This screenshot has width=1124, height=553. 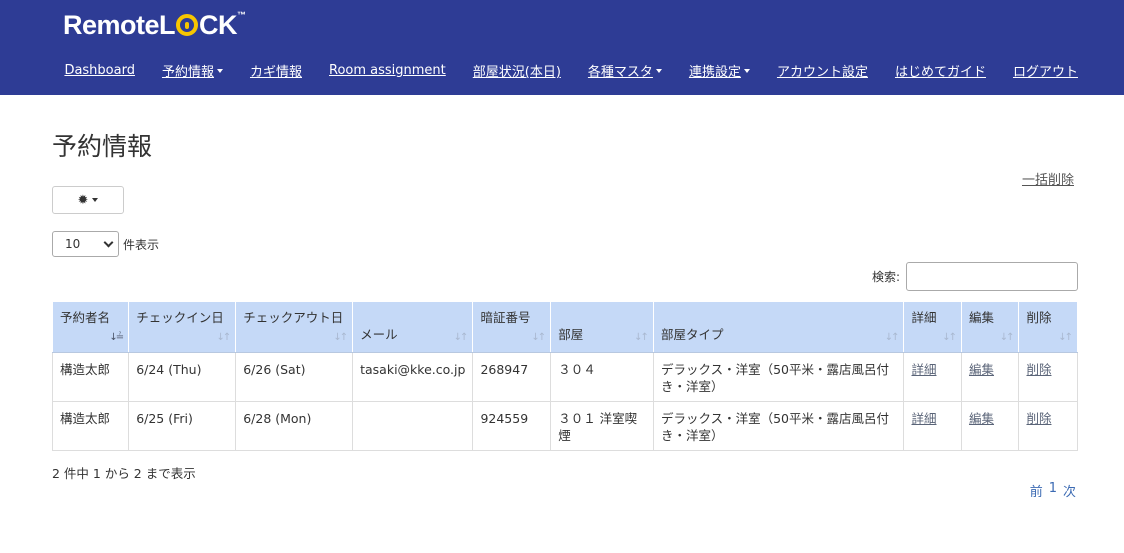 I want to click on column-header-pin: 暗証番号 ↓↑, so click(x=512, y=327).